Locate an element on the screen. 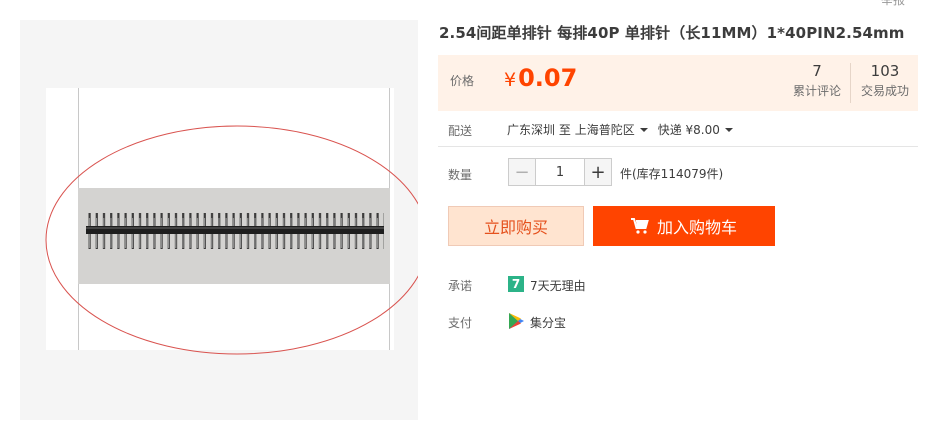 This screenshot has height=435, width=927. add-to-cart-button: 加入购物车 is located at coordinates (684, 226).